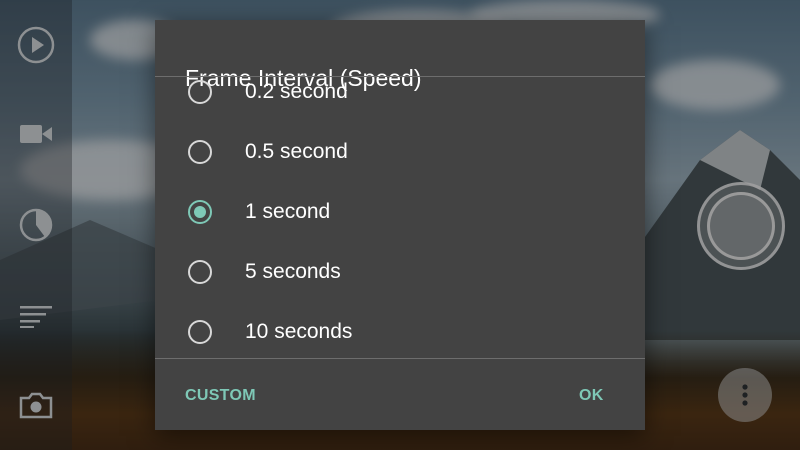 The width and height of the screenshot is (800, 450). Describe the element at coordinates (400, 272) in the screenshot. I see `option-5-seconds: 5 seconds` at that location.